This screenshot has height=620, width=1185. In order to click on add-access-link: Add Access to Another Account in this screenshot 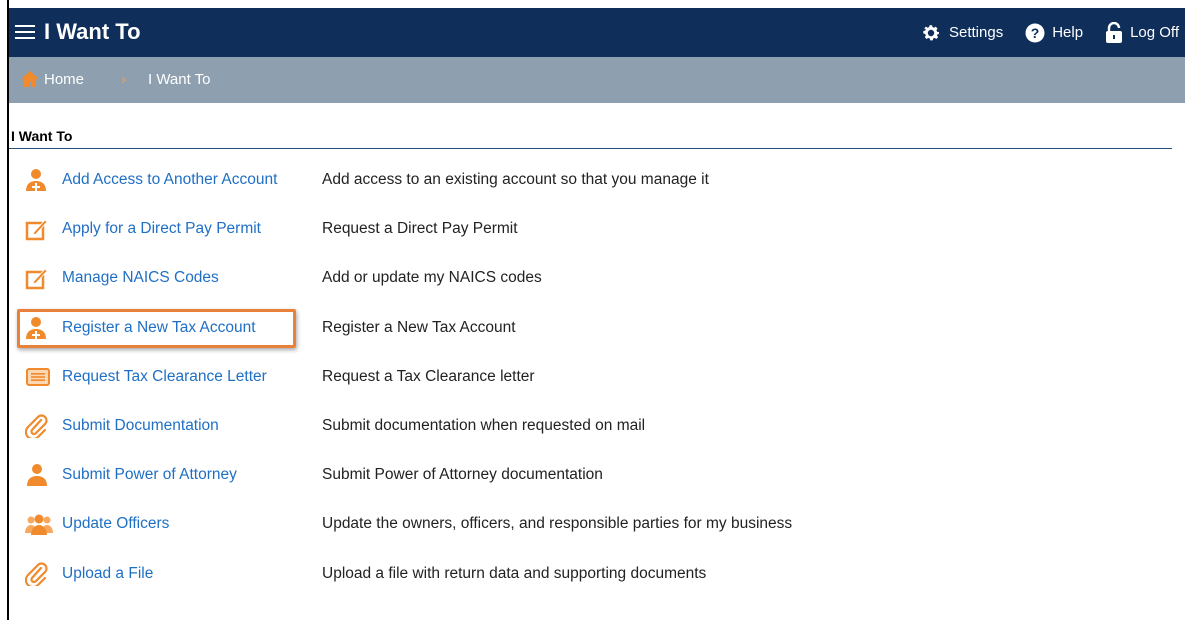, I will do `click(169, 180)`.